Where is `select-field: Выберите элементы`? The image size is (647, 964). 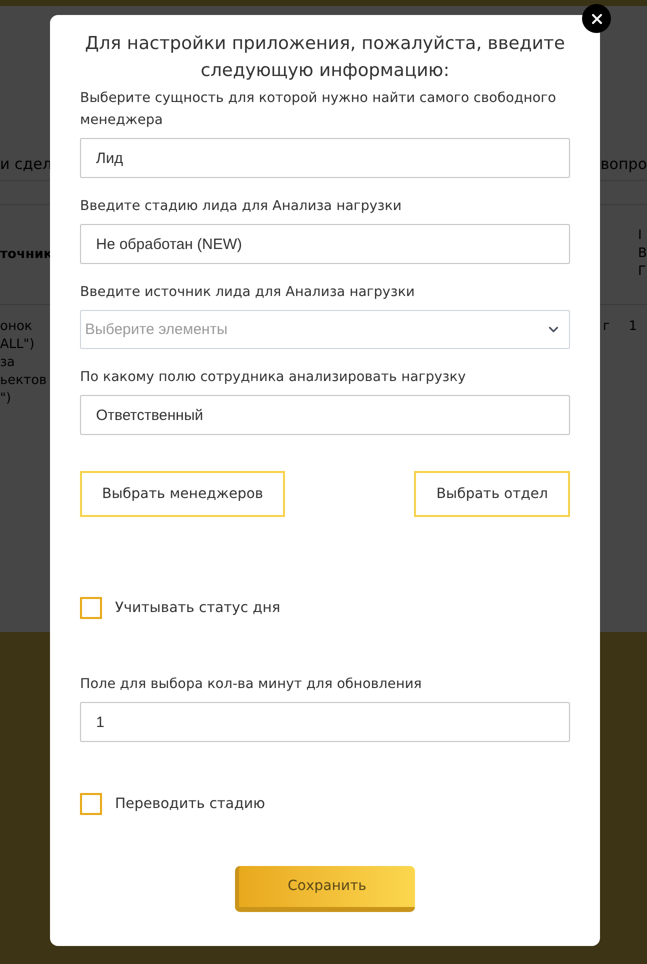
select-field: Выберите элементы is located at coordinates (325, 329).